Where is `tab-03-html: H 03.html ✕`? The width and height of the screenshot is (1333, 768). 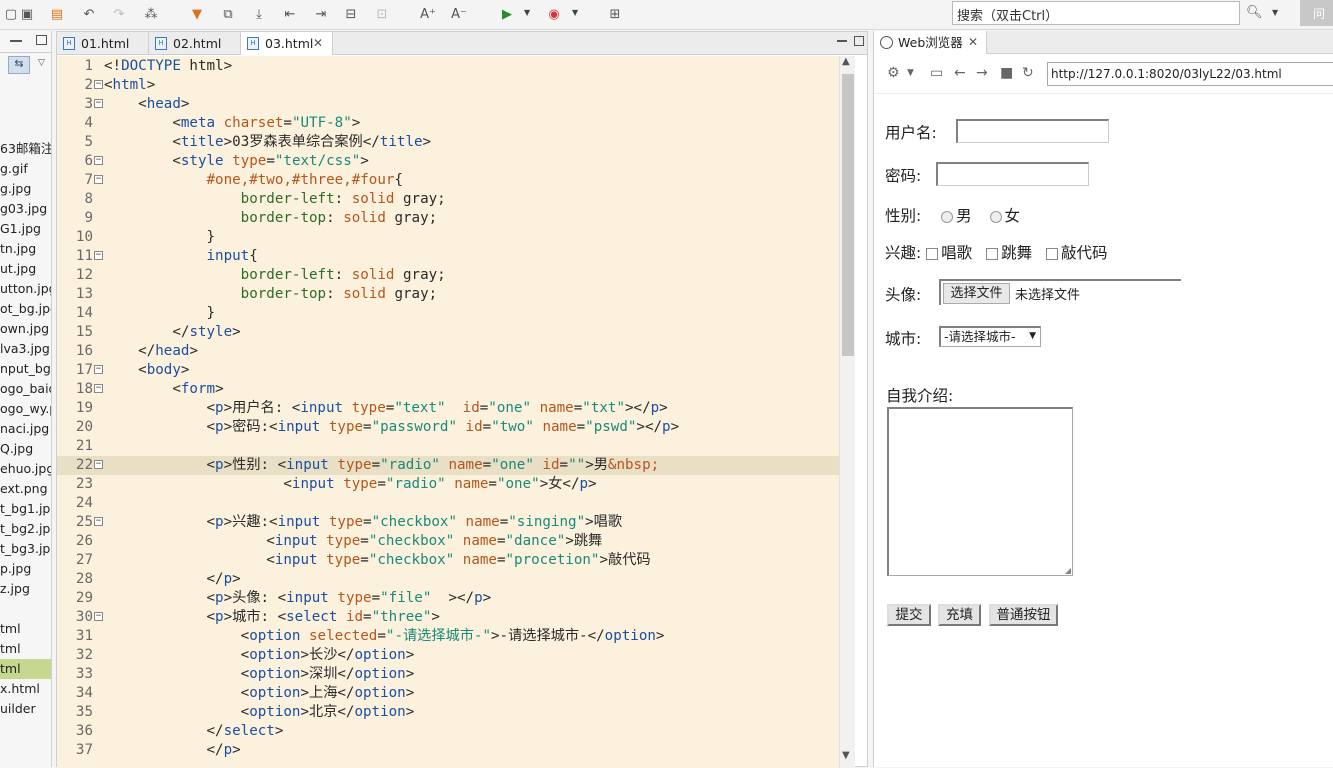
tab-03-html: H 03.html ✕ is located at coordinates (287, 43).